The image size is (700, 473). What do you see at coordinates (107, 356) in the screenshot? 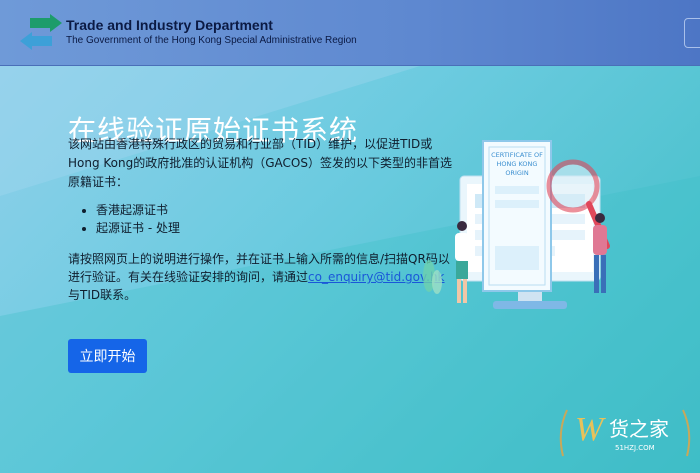
I see `start-now-button: 立即开始` at bounding box center [107, 356].